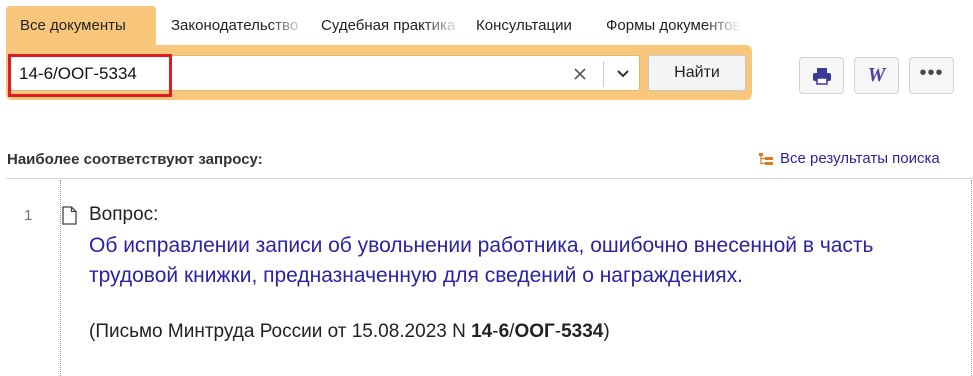 Image resolution: width=973 pixels, height=376 pixels. What do you see at coordinates (28, 215) in the screenshot?
I see `result-number: 1` at bounding box center [28, 215].